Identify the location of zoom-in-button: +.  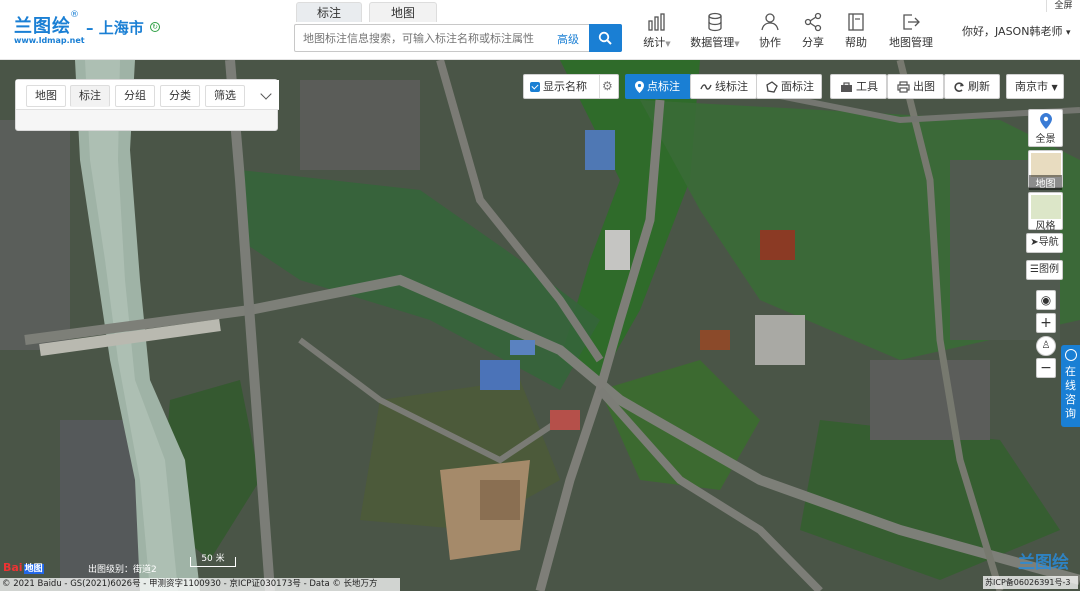
(1046, 323).